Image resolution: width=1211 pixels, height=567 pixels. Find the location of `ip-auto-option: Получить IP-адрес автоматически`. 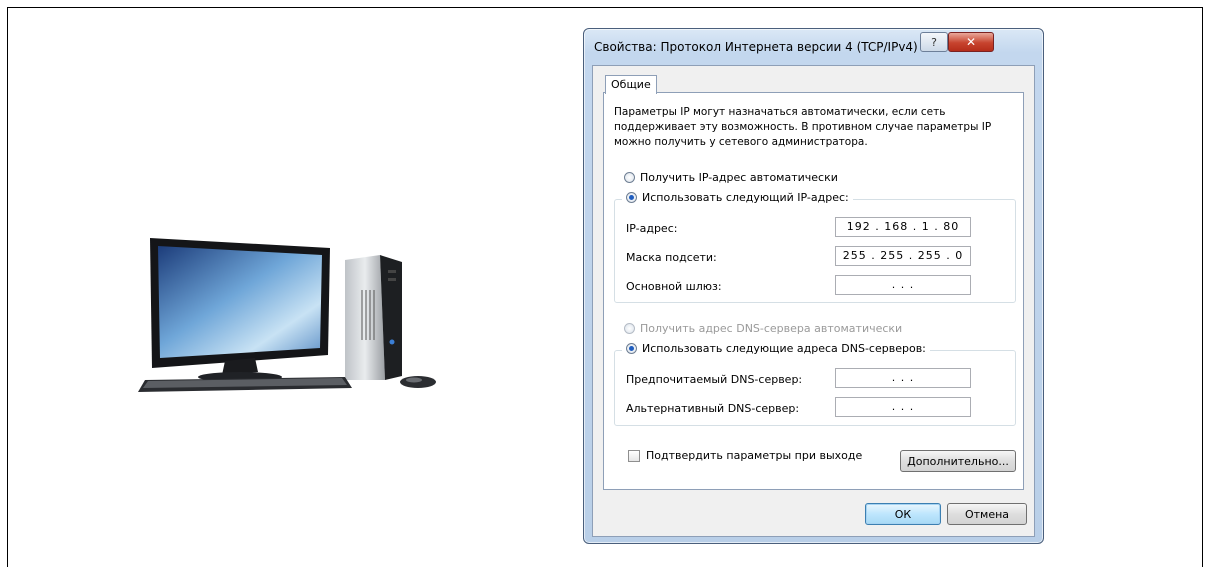

ip-auto-option: Получить IP-адрес автоматически is located at coordinates (731, 177).